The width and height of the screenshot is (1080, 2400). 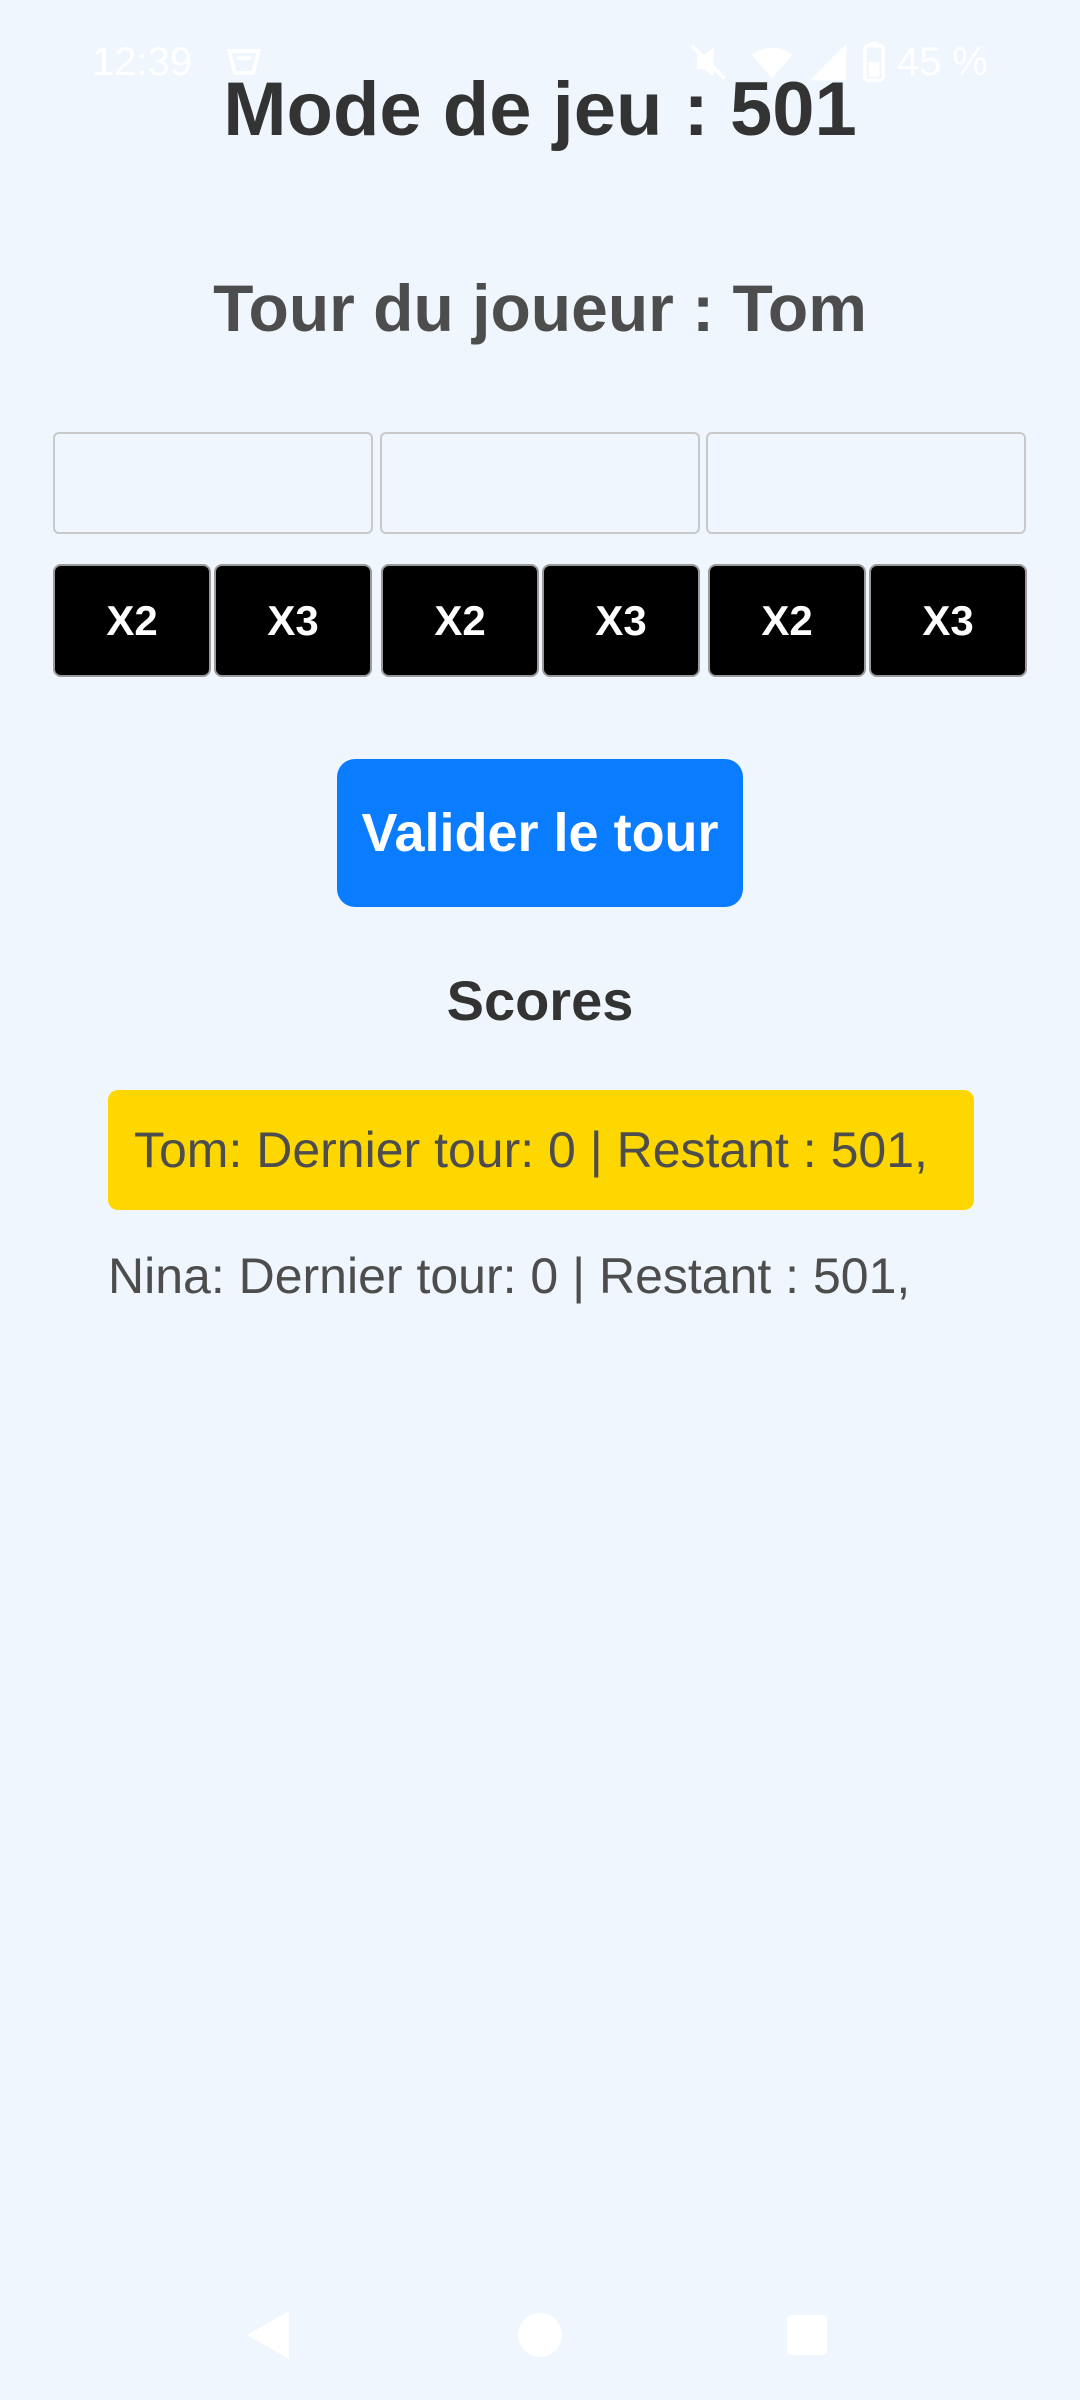 What do you see at coordinates (541, 1150) in the screenshot?
I see `score-row-active: Tom: Dernier tour: 0 | Restant : 501,` at bounding box center [541, 1150].